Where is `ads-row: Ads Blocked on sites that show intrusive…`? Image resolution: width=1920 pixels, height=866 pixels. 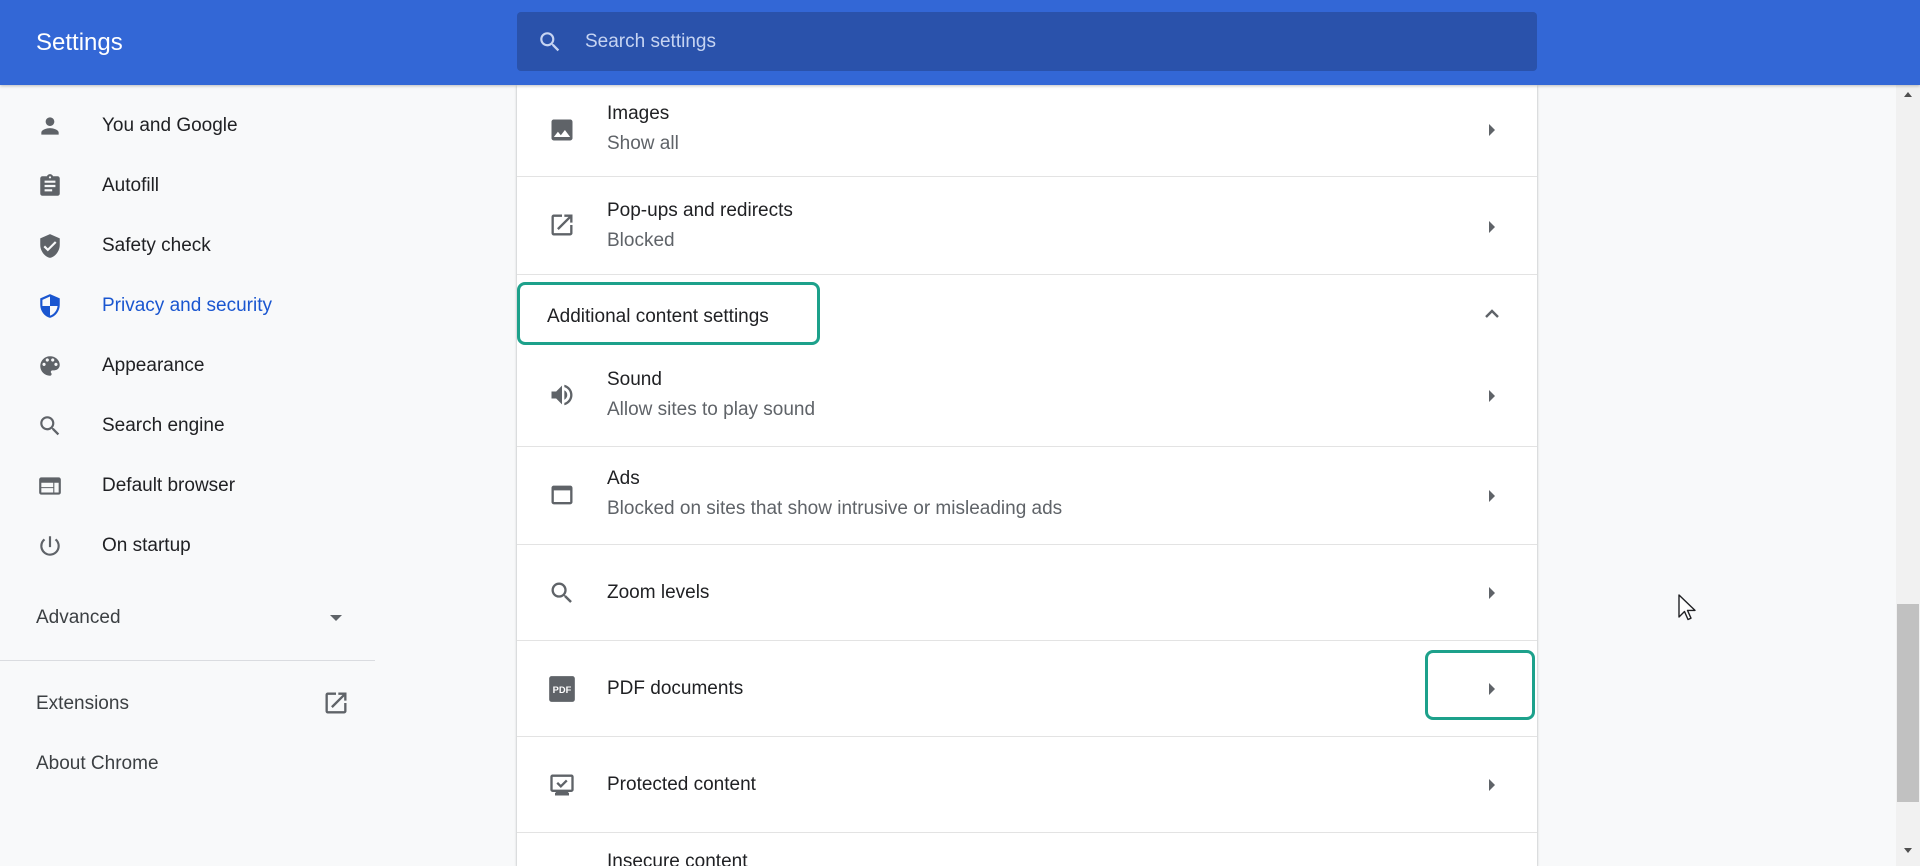
ads-row: Ads Blocked on sites that show intrusive… is located at coordinates (1027, 496).